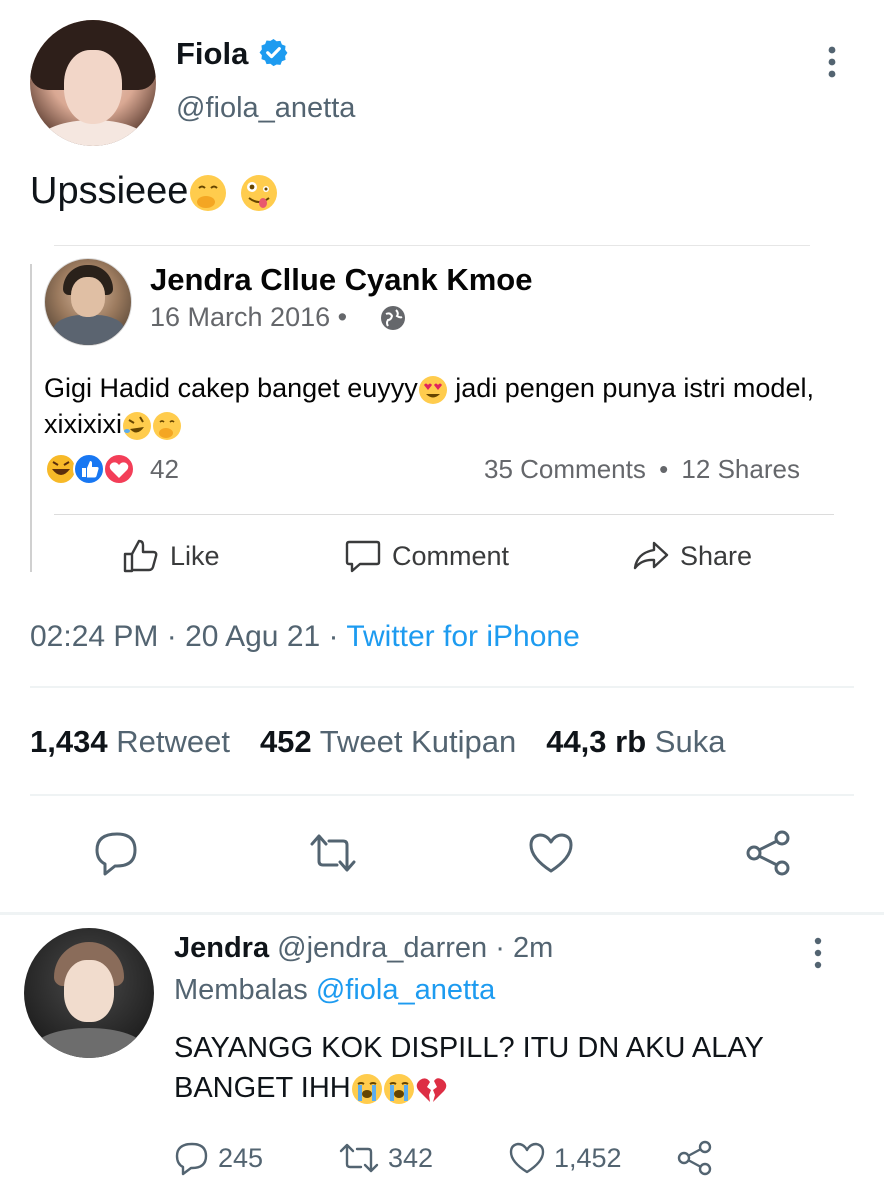  What do you see at coordinates (444, 514) in the screenshot?
I see `fb-divider` at bounding box center [444, 514].